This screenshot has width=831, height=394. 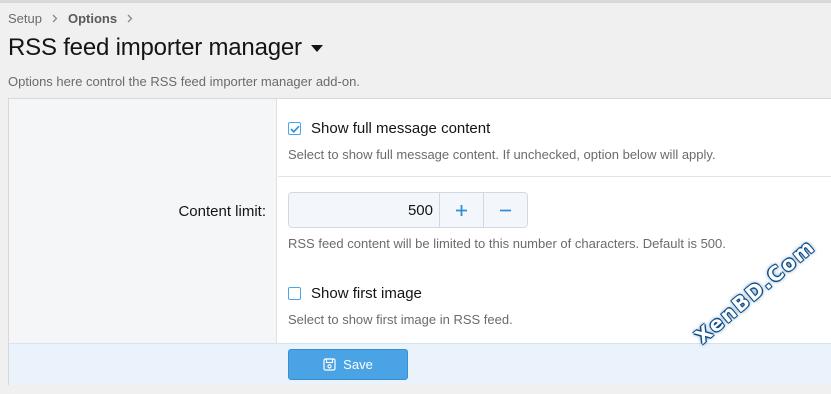 I want to click on breadcrumb-setup: Setup, so click(x=25, y=18).